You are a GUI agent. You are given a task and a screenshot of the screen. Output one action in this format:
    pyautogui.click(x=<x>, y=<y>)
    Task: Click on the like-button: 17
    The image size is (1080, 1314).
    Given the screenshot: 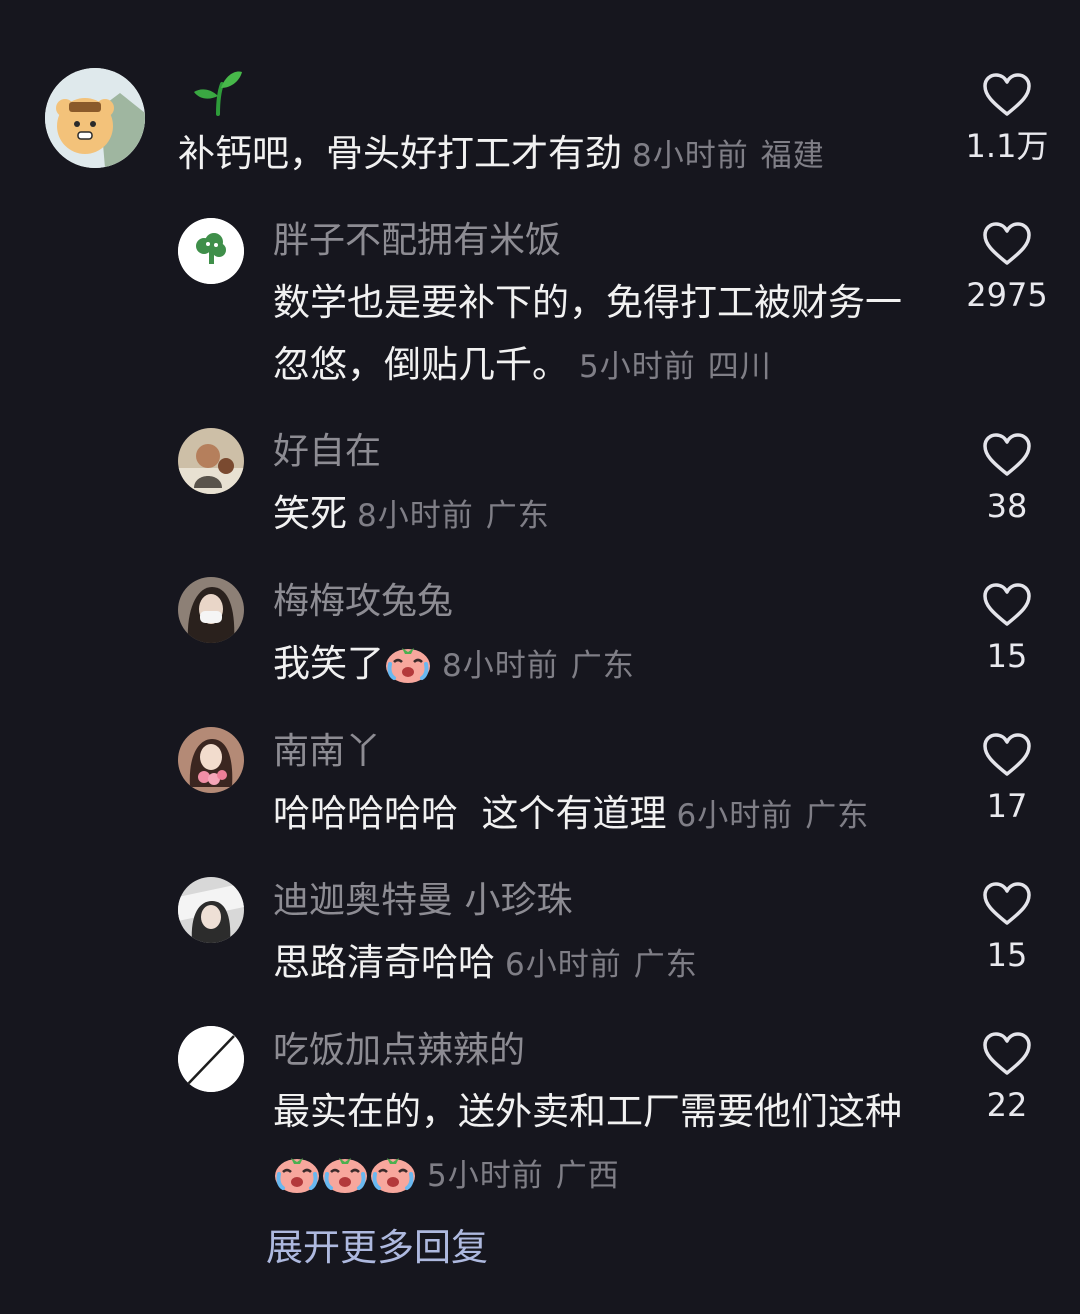 What is the action you would take?
    pyautogui.click(x=1007, y=778)
    